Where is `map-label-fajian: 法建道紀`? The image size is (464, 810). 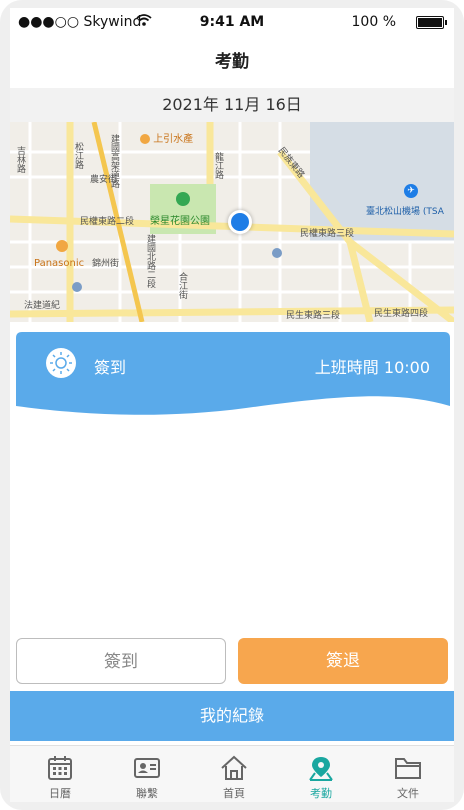
map-label-fajian: 法建道紀 is located at coordinates (42, 306).